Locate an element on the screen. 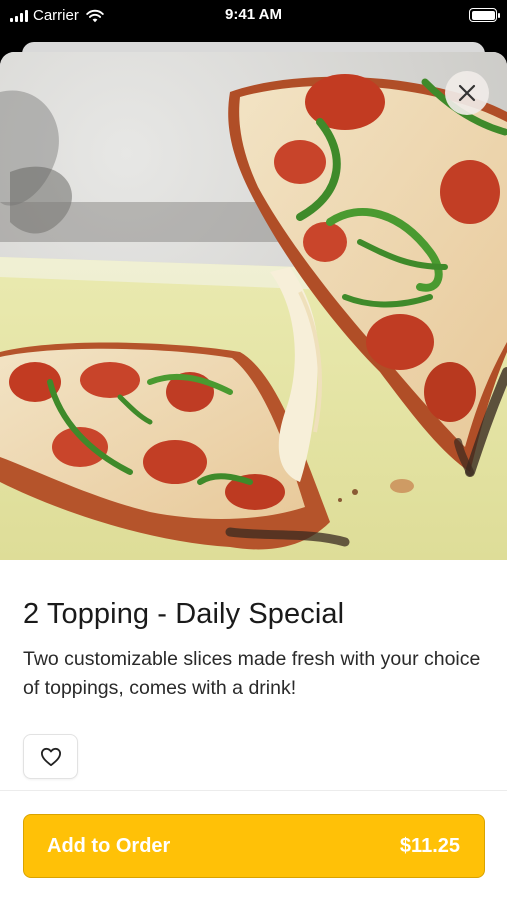 Image resolution: width=507 pixels, height=900 pixels. close-icon is located at coordinates (467, 93).